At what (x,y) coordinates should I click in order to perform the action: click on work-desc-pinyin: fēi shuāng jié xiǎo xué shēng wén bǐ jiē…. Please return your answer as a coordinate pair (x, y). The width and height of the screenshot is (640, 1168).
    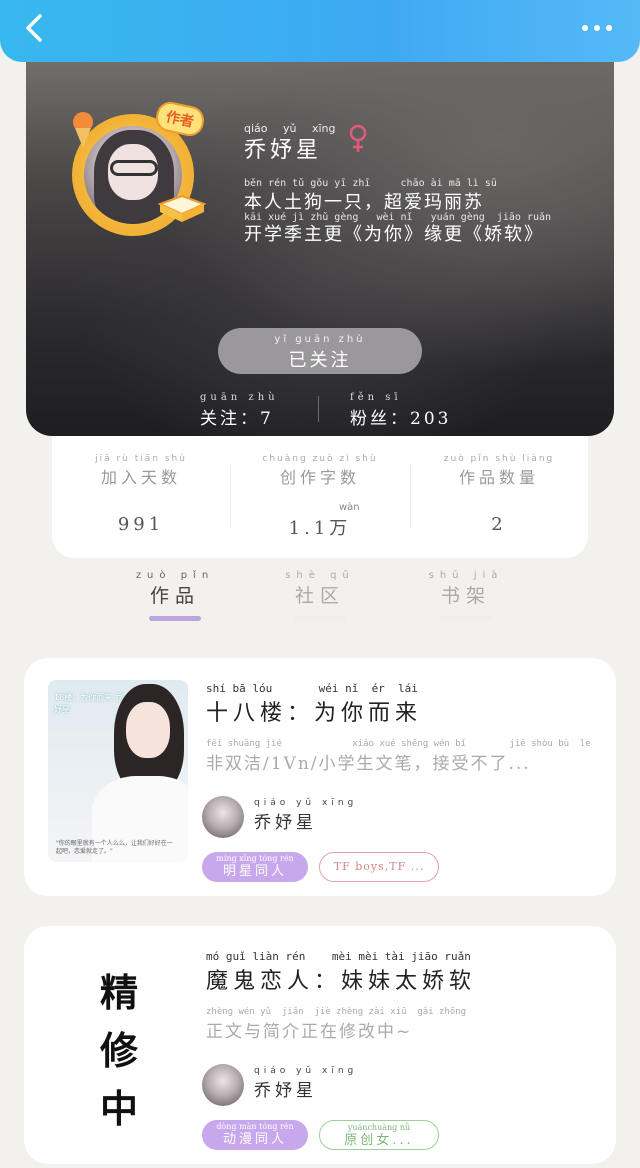
    Looking at the image, I should click on (398, 744).